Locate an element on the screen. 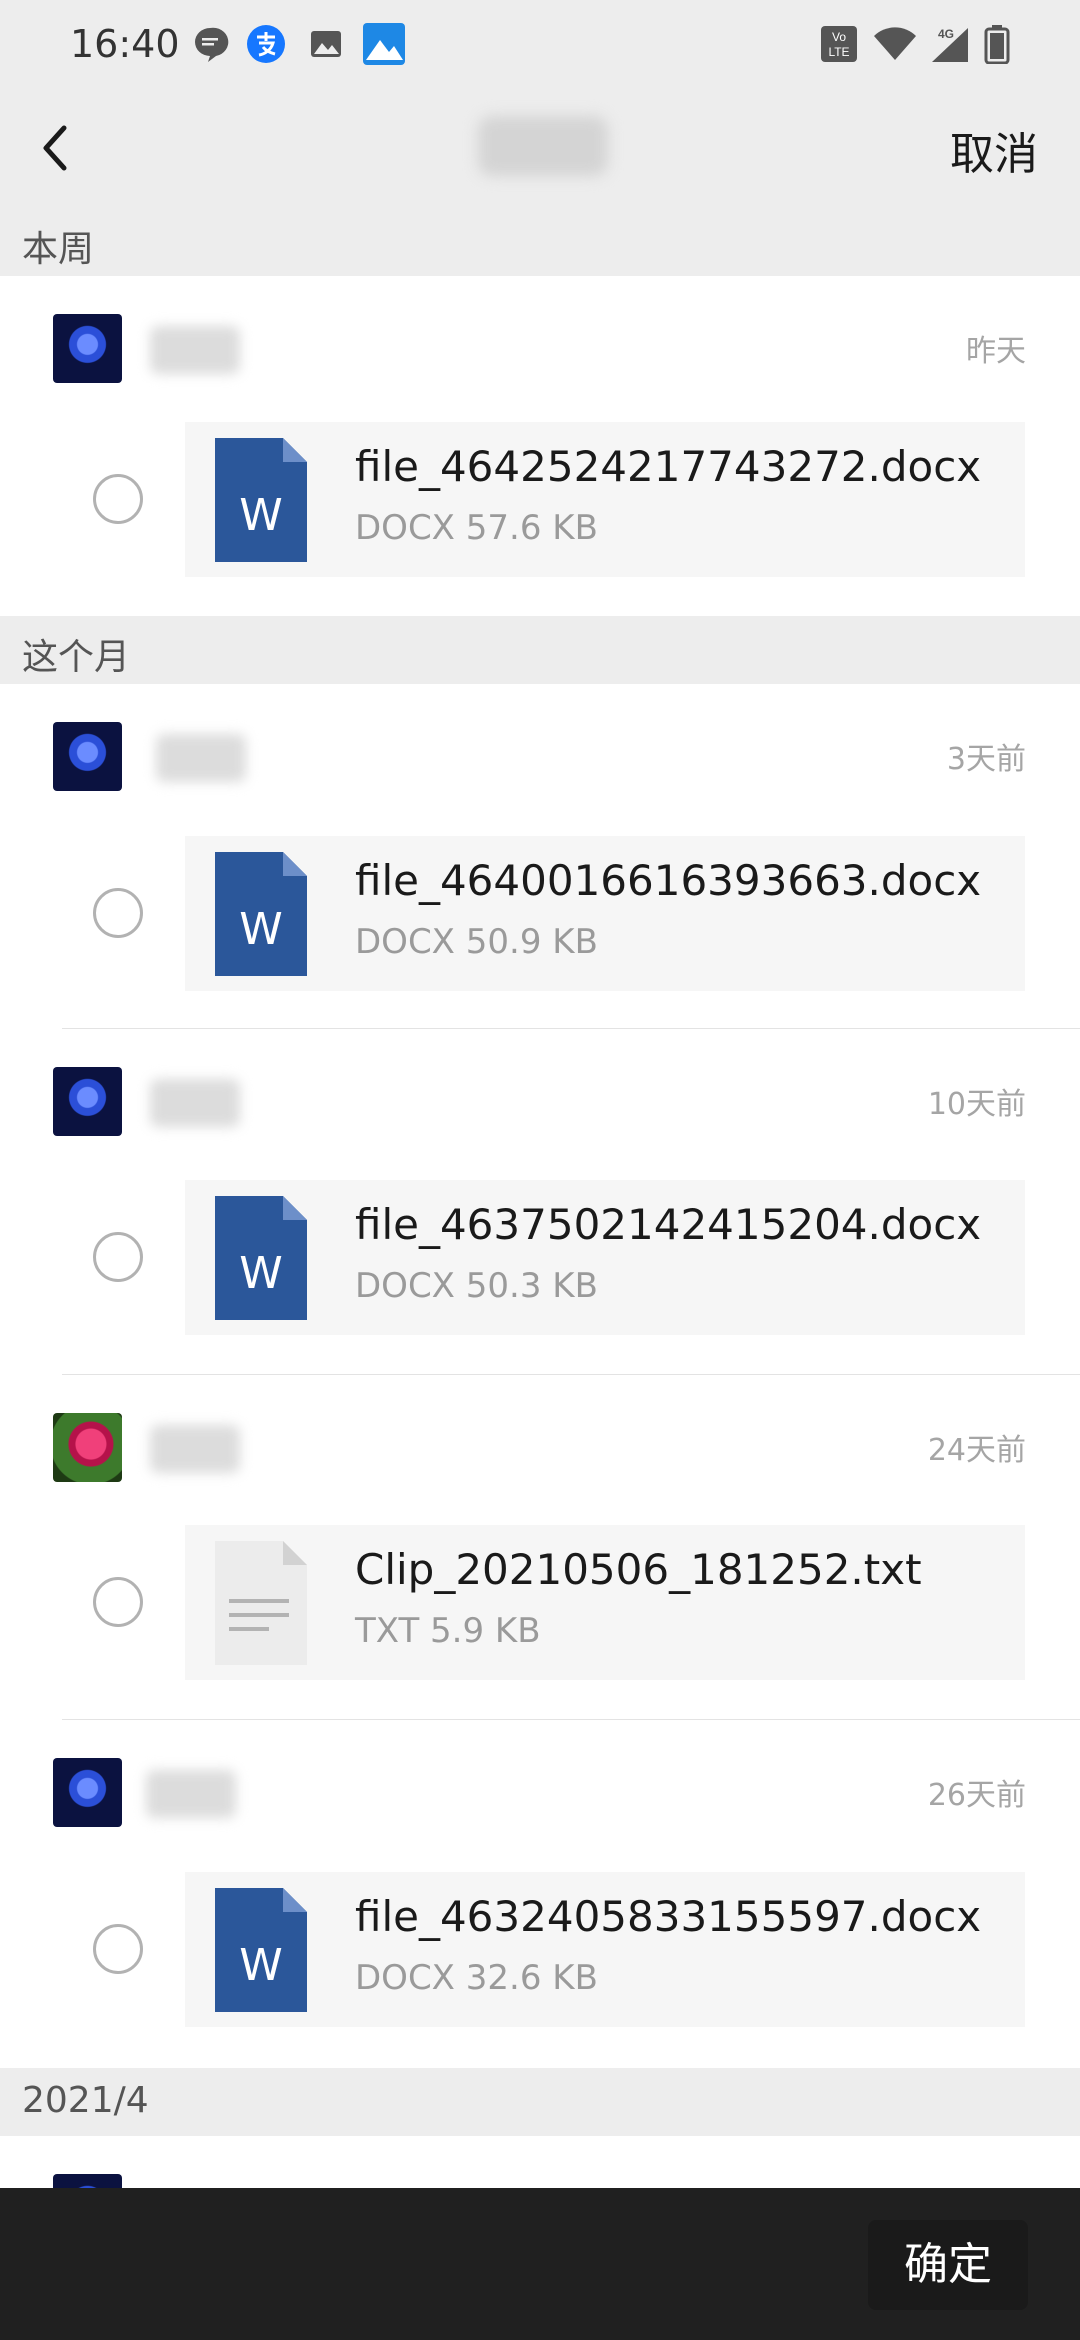 This screenshot has width=1080, height=2340. file-name: file_4640016616393663.docx is located at coordinates (668, 880).